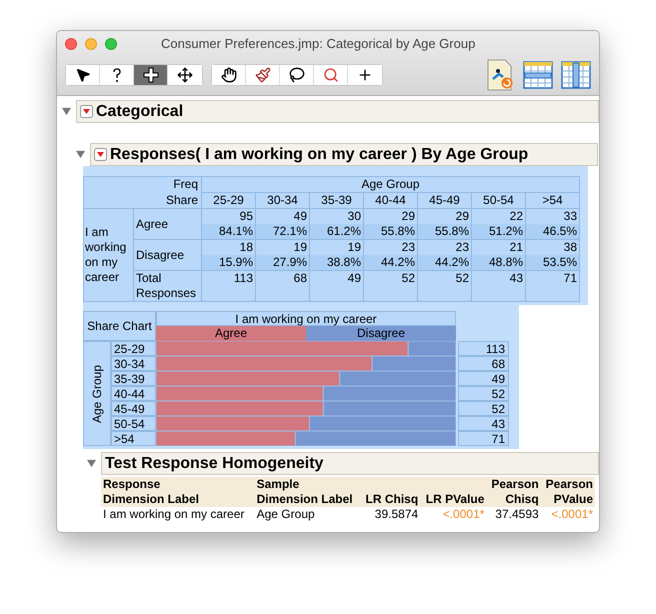  Describe the element at coordinates (283, 224) in the screenshot. I see `table-cell: 49 72.1%` at that location.